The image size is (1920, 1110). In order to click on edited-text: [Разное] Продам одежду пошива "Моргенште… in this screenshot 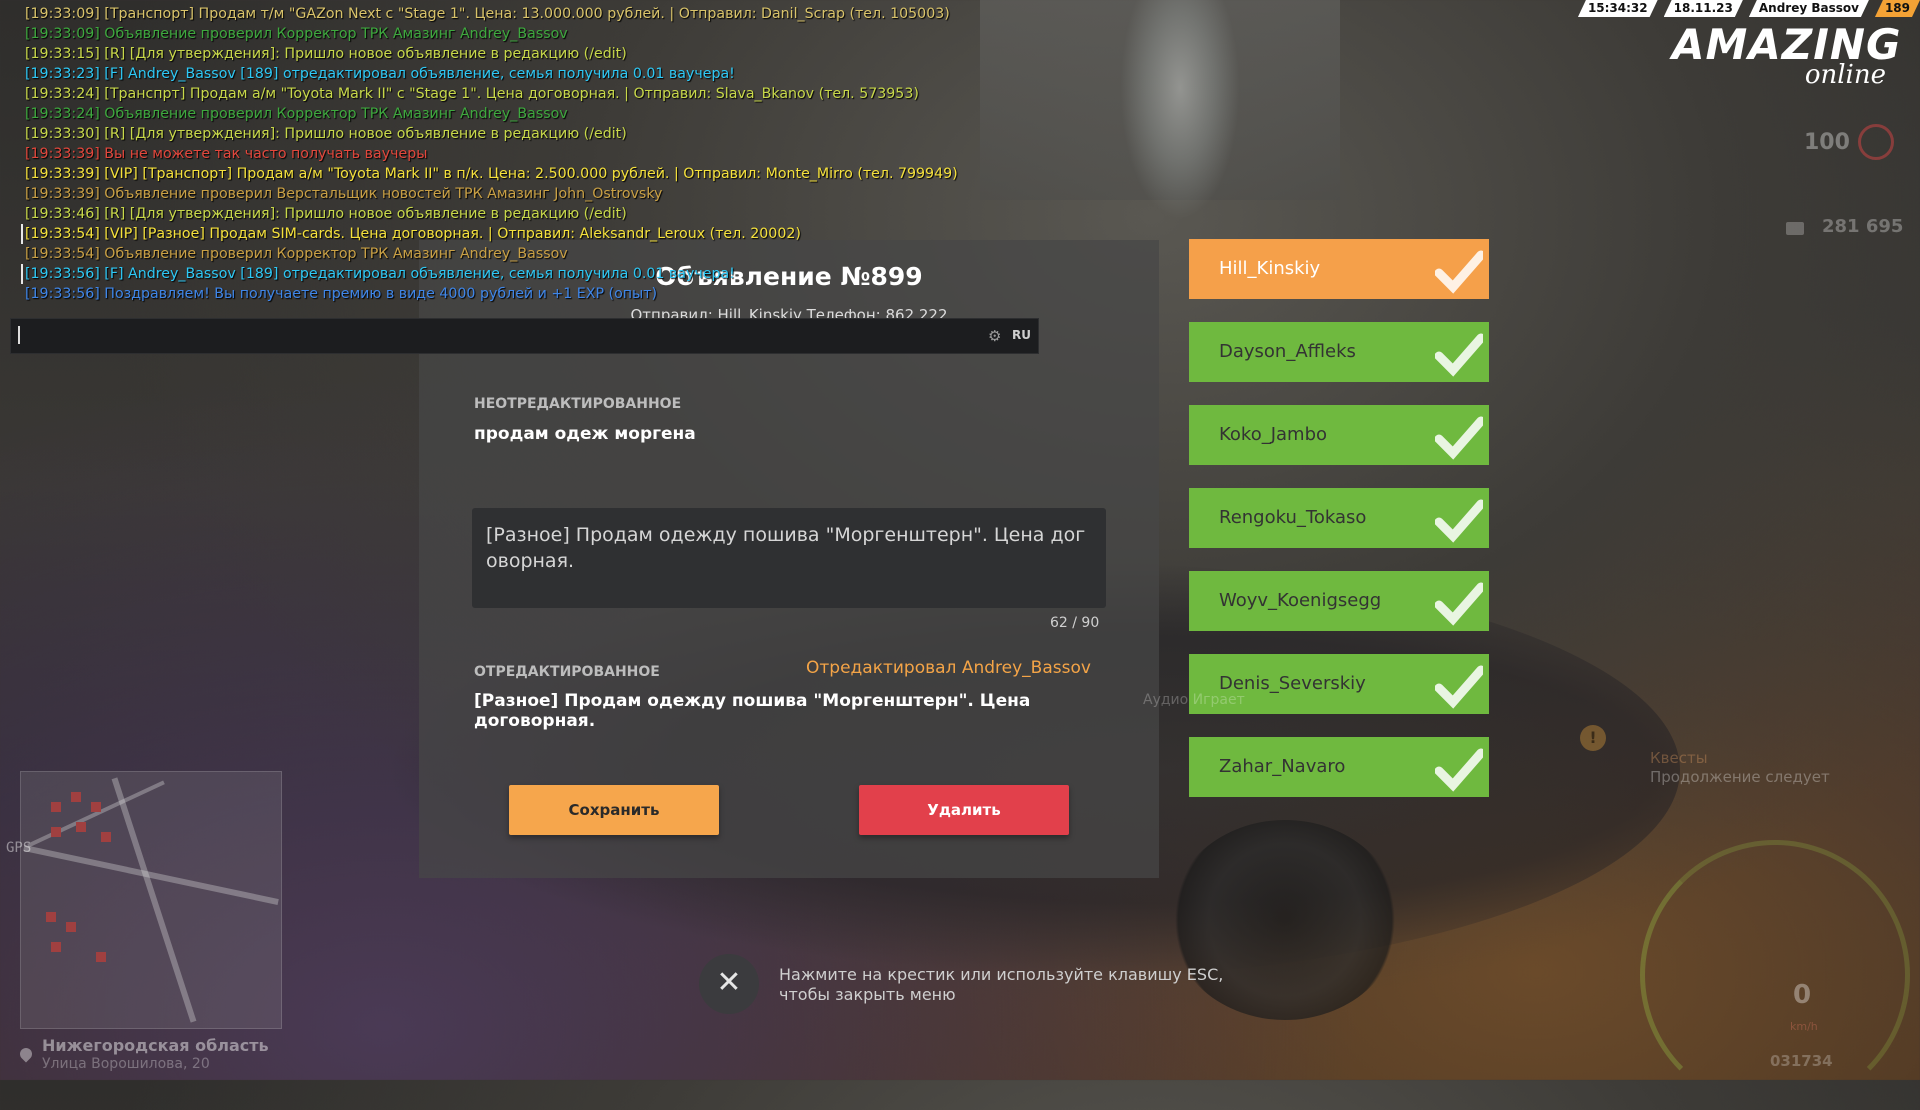, I will do `click(752, 711)`.